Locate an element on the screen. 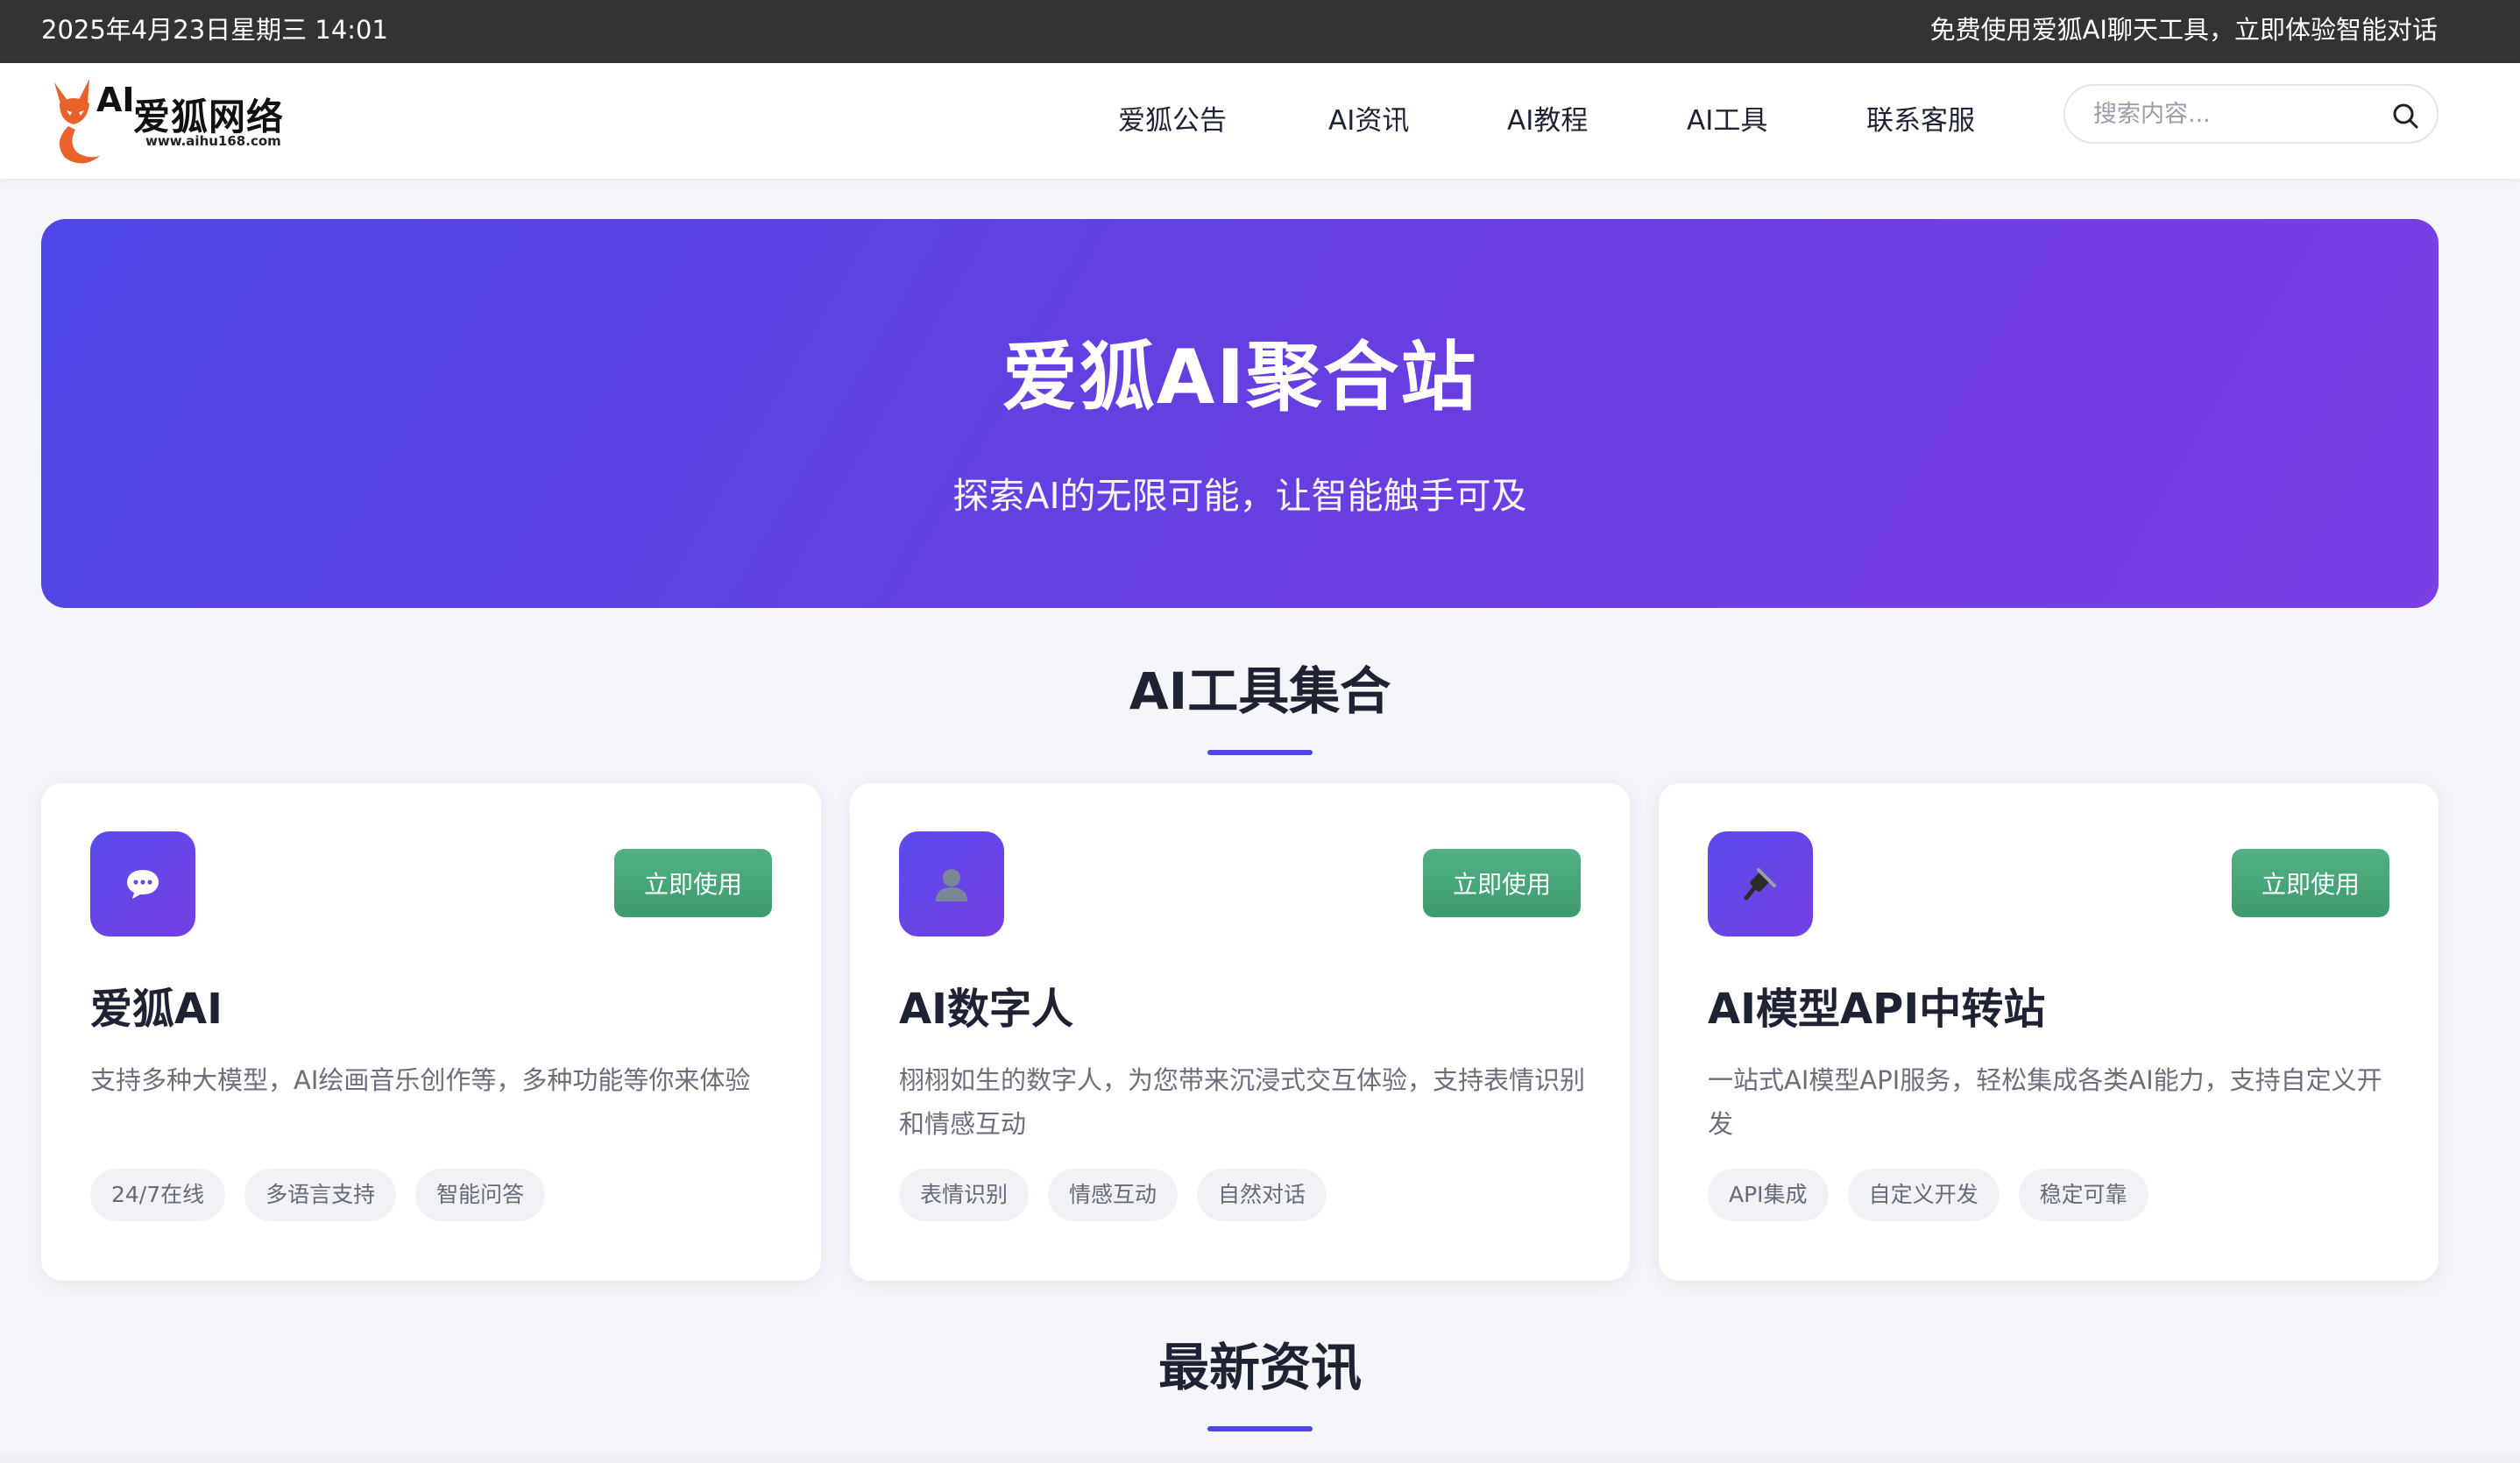  site-logo: AI 爱狐网络 www.aihu168.com is located at coordinates (167, 120).